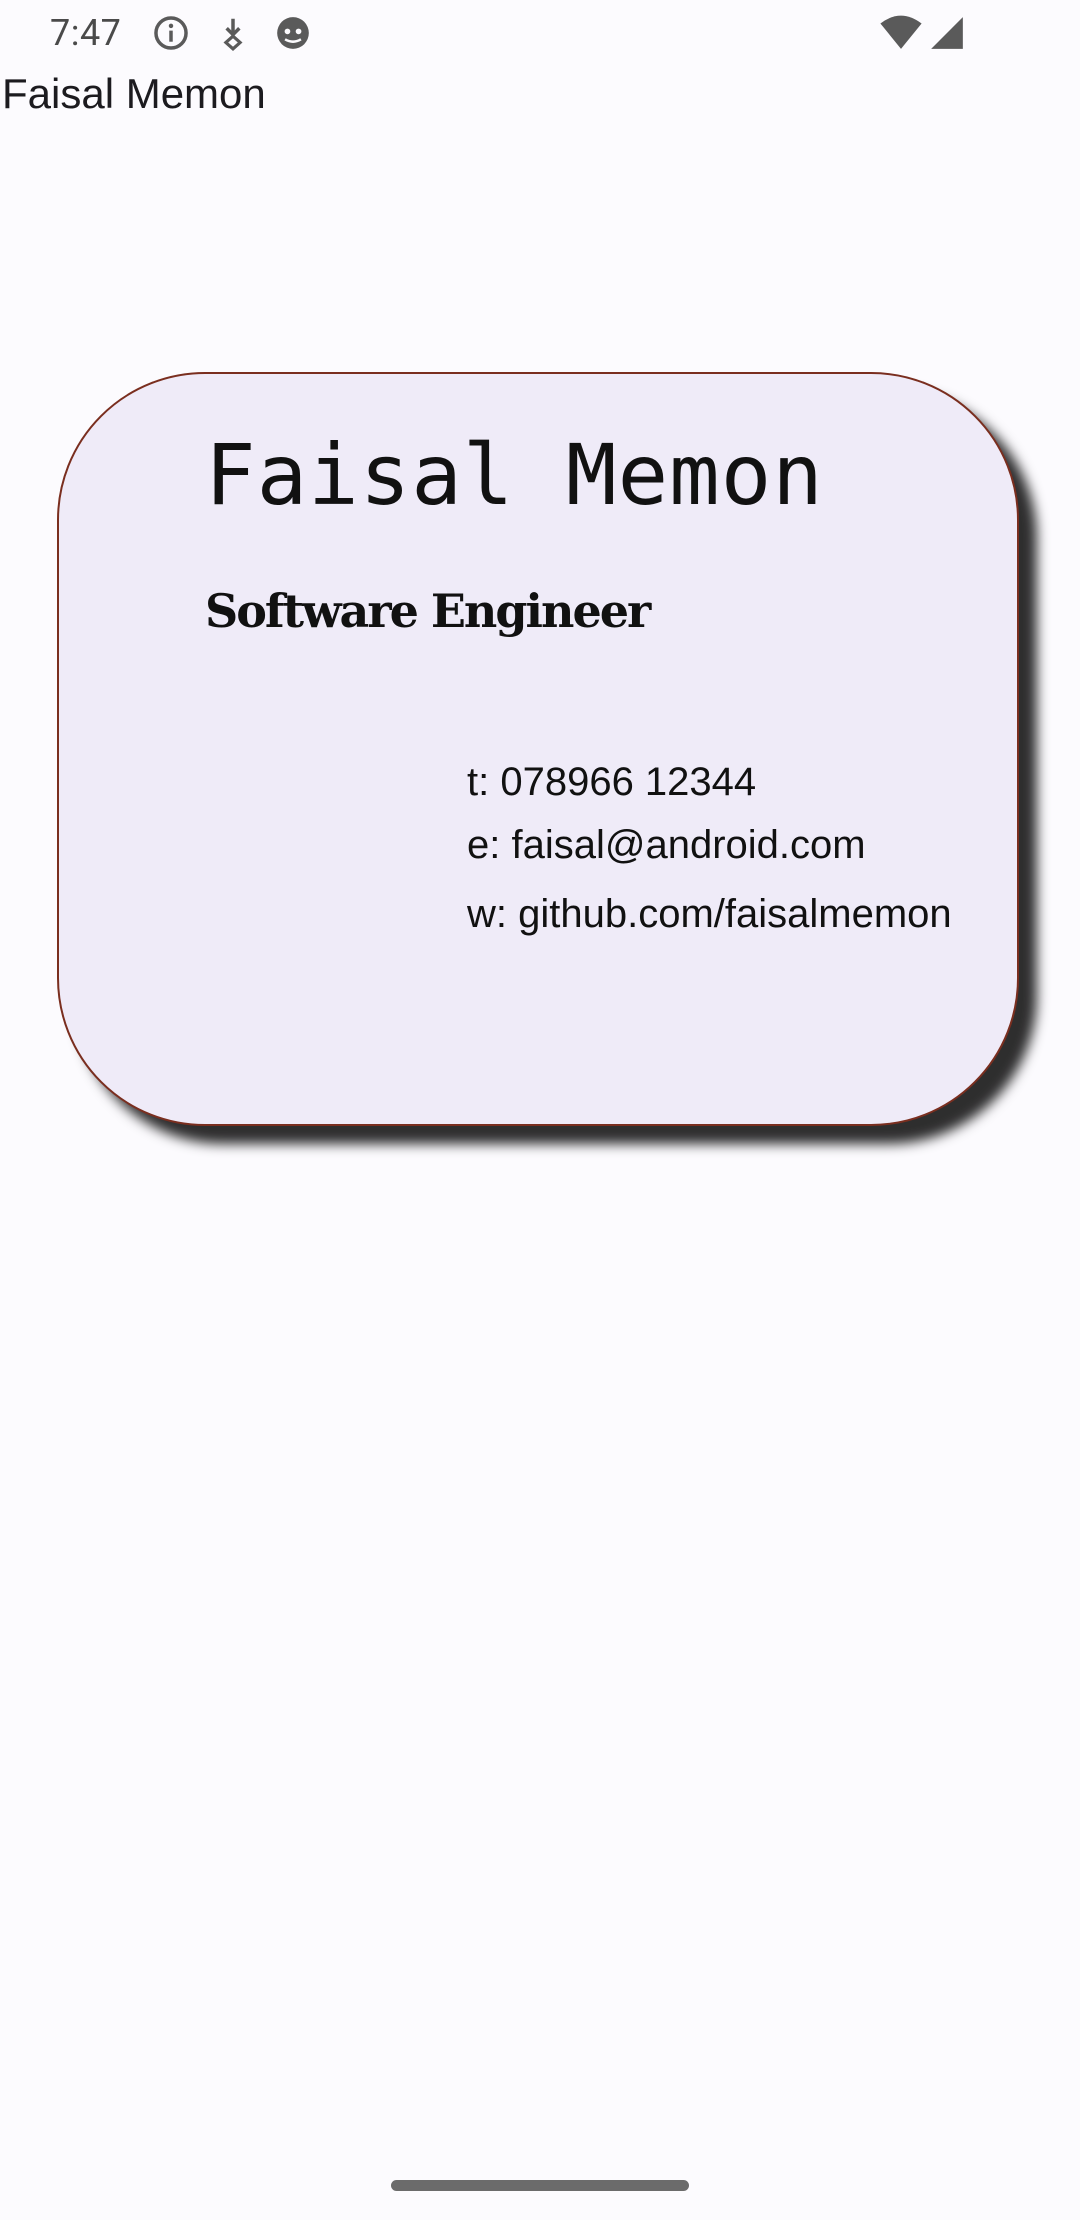 The height and width of the screenshot is (2220, 1080). Describe the element at coordinates (514, 475) in the screenshot. I see `card-name: Faisal Memon` at that location.